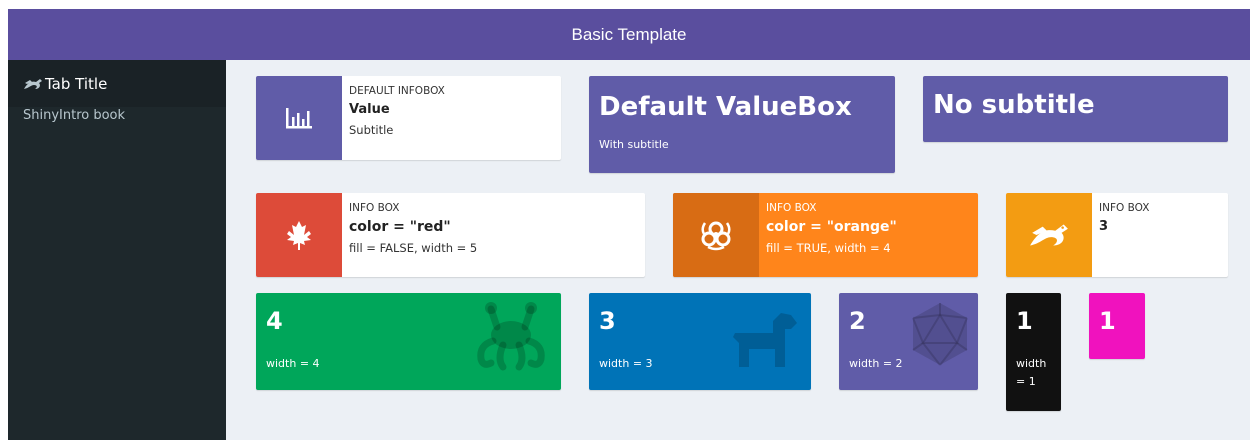 This screenshot has width=1250, height=440. I want to click on sidebar-title-label: Tab Title, so click(76, 83).